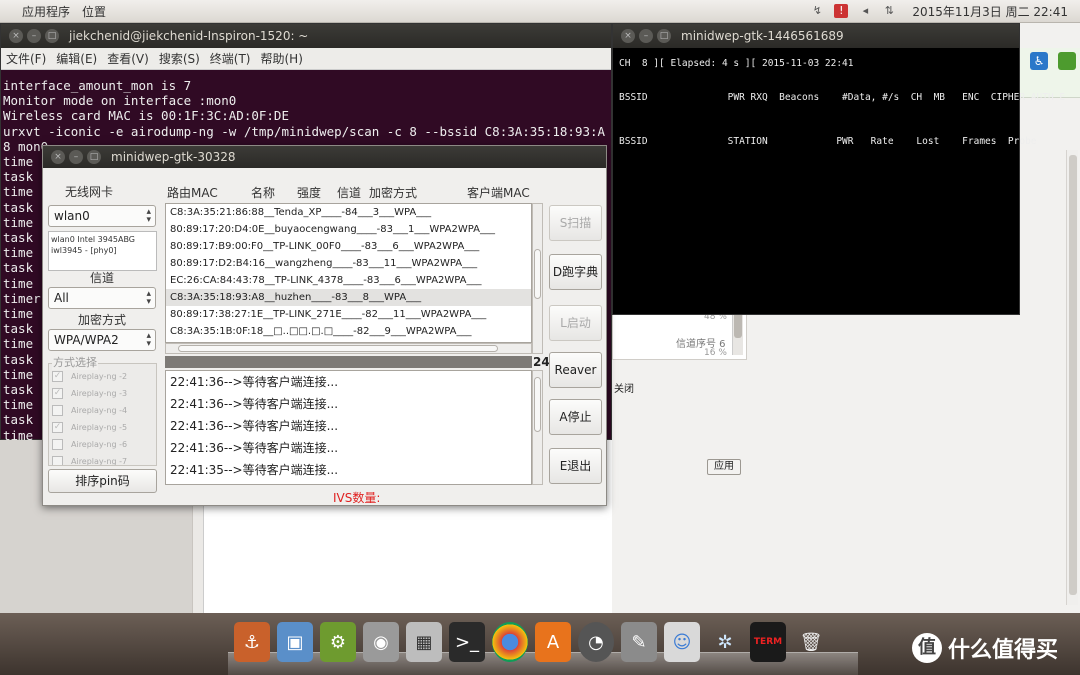  What do you see at coordinates (927, 648) in the screenshot?
I see `watermark-logo-icon: 值` at bounding box center [927, 648].